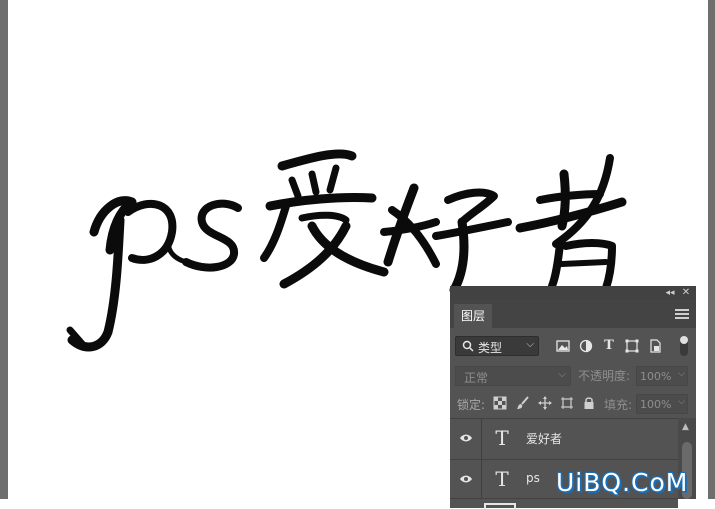 This screenshot has height=509, width=715. I want to click on smart-object-filter-icon, so click(655, 346).